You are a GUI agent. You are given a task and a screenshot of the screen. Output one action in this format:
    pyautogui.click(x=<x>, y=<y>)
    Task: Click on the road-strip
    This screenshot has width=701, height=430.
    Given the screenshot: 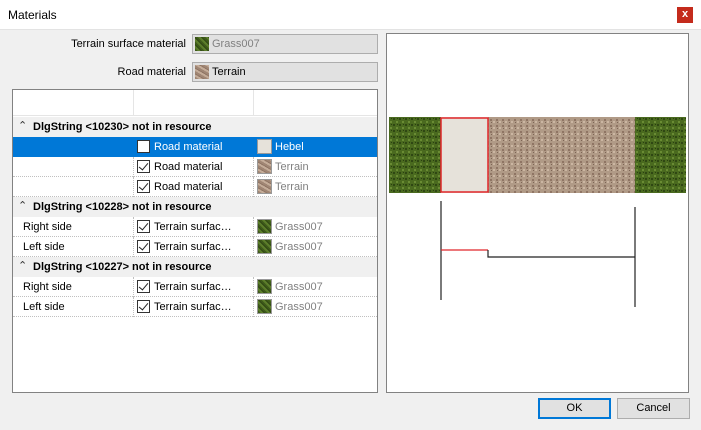 What is the action you would take?
    pyautogui.click(x=561, y=155)
    